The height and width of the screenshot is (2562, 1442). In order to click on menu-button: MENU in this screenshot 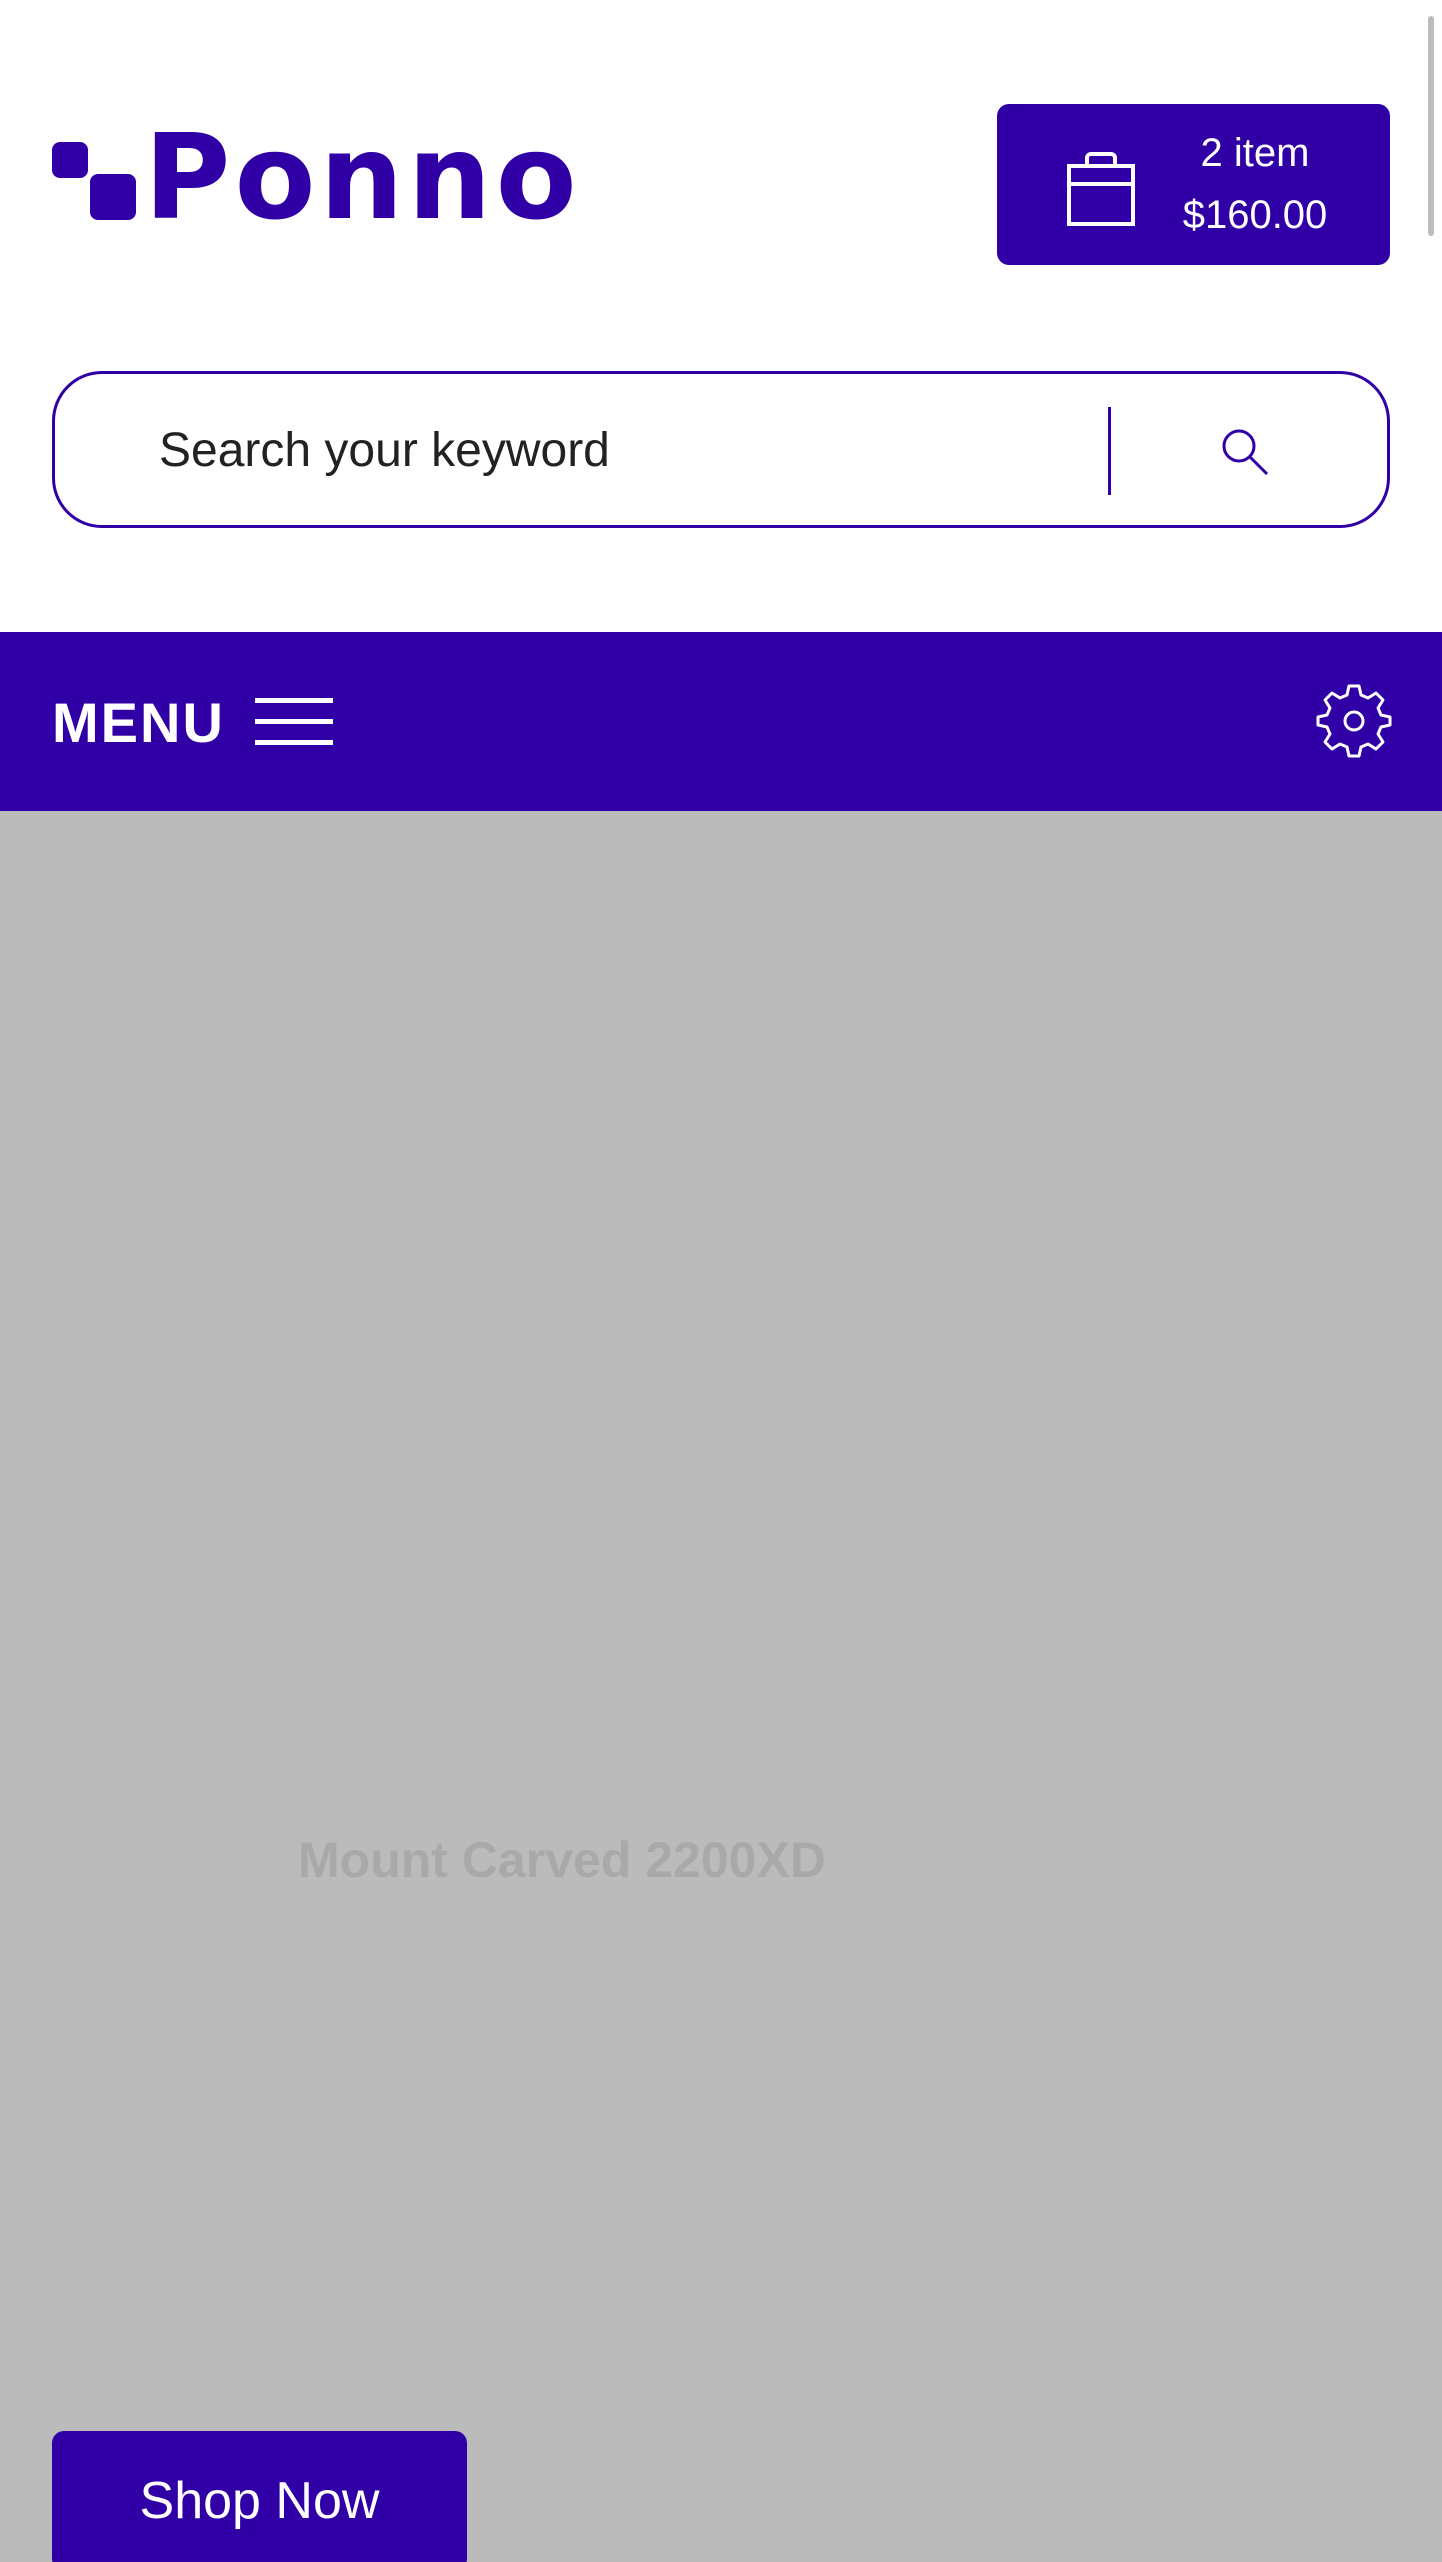, I will do `click(202, 722)`.